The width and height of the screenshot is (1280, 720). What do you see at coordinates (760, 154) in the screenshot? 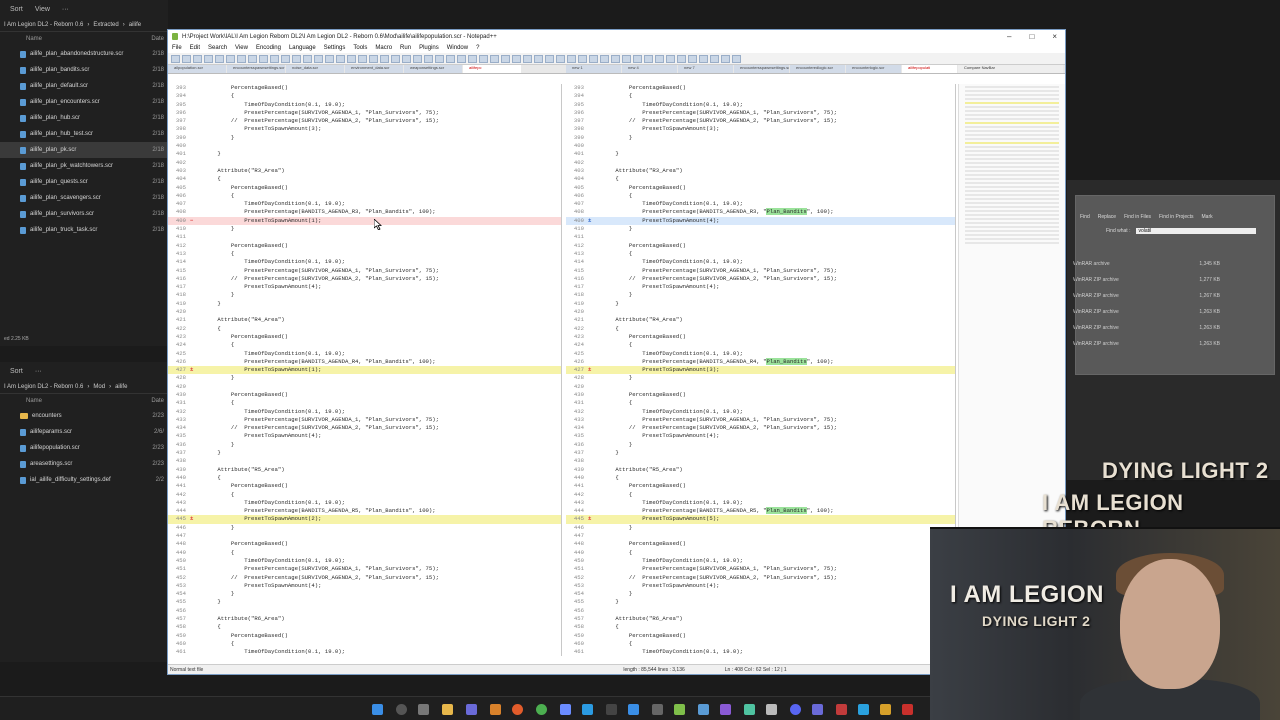
I see `code-line: 401 }` at bounding box center [760, 154].